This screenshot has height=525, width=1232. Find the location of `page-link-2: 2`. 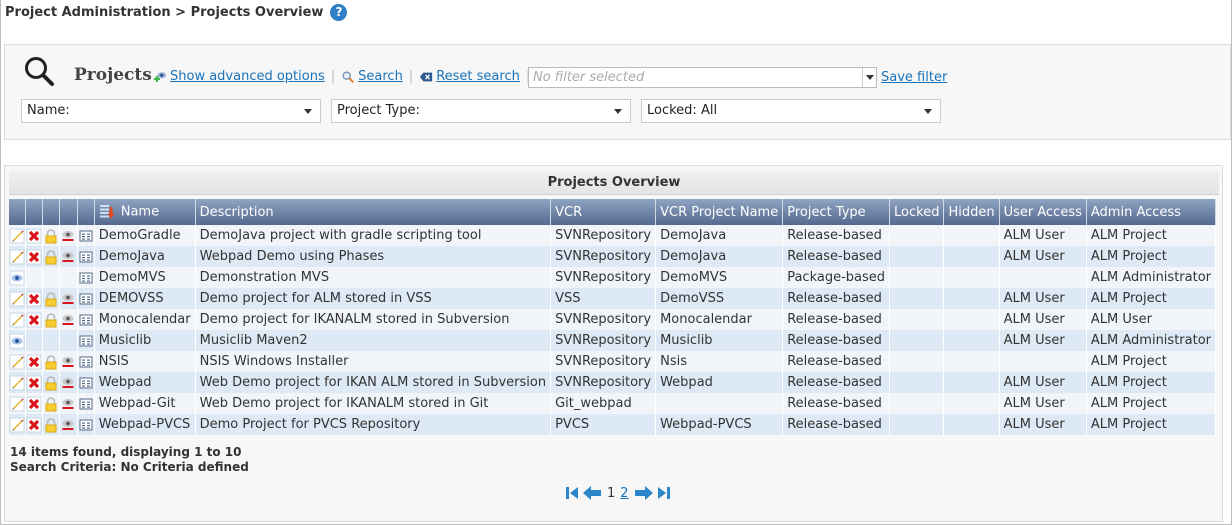

page-link-2: 2 is located at coordinates (624, 493).